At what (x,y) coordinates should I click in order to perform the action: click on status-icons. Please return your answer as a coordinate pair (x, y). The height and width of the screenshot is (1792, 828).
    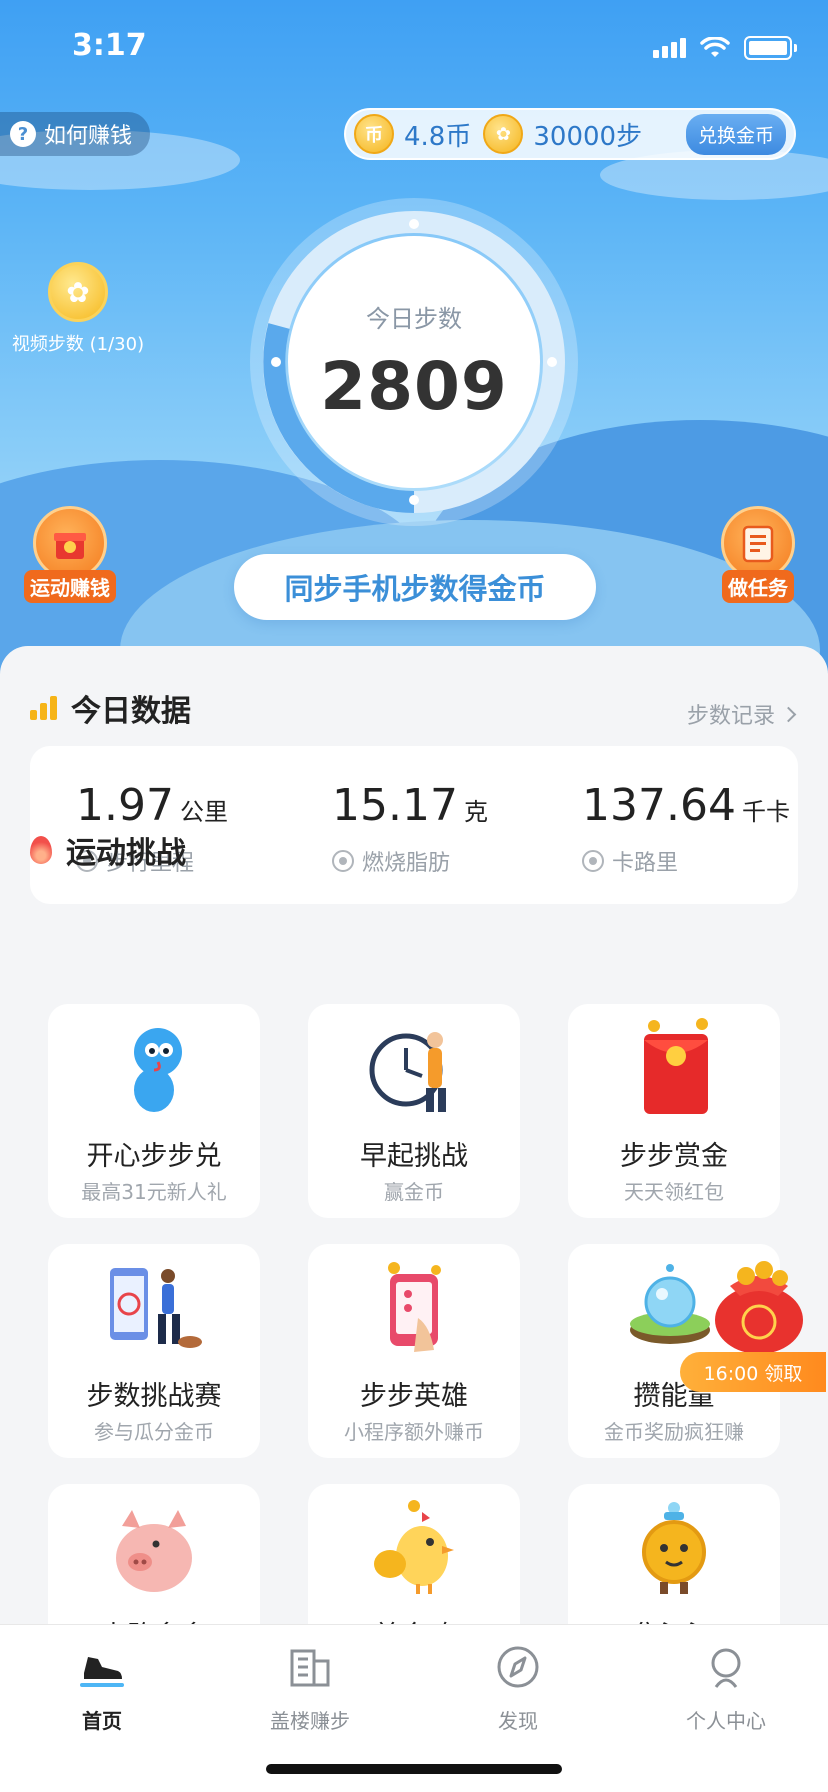
    Looking at the image, I should click on (725, 48).